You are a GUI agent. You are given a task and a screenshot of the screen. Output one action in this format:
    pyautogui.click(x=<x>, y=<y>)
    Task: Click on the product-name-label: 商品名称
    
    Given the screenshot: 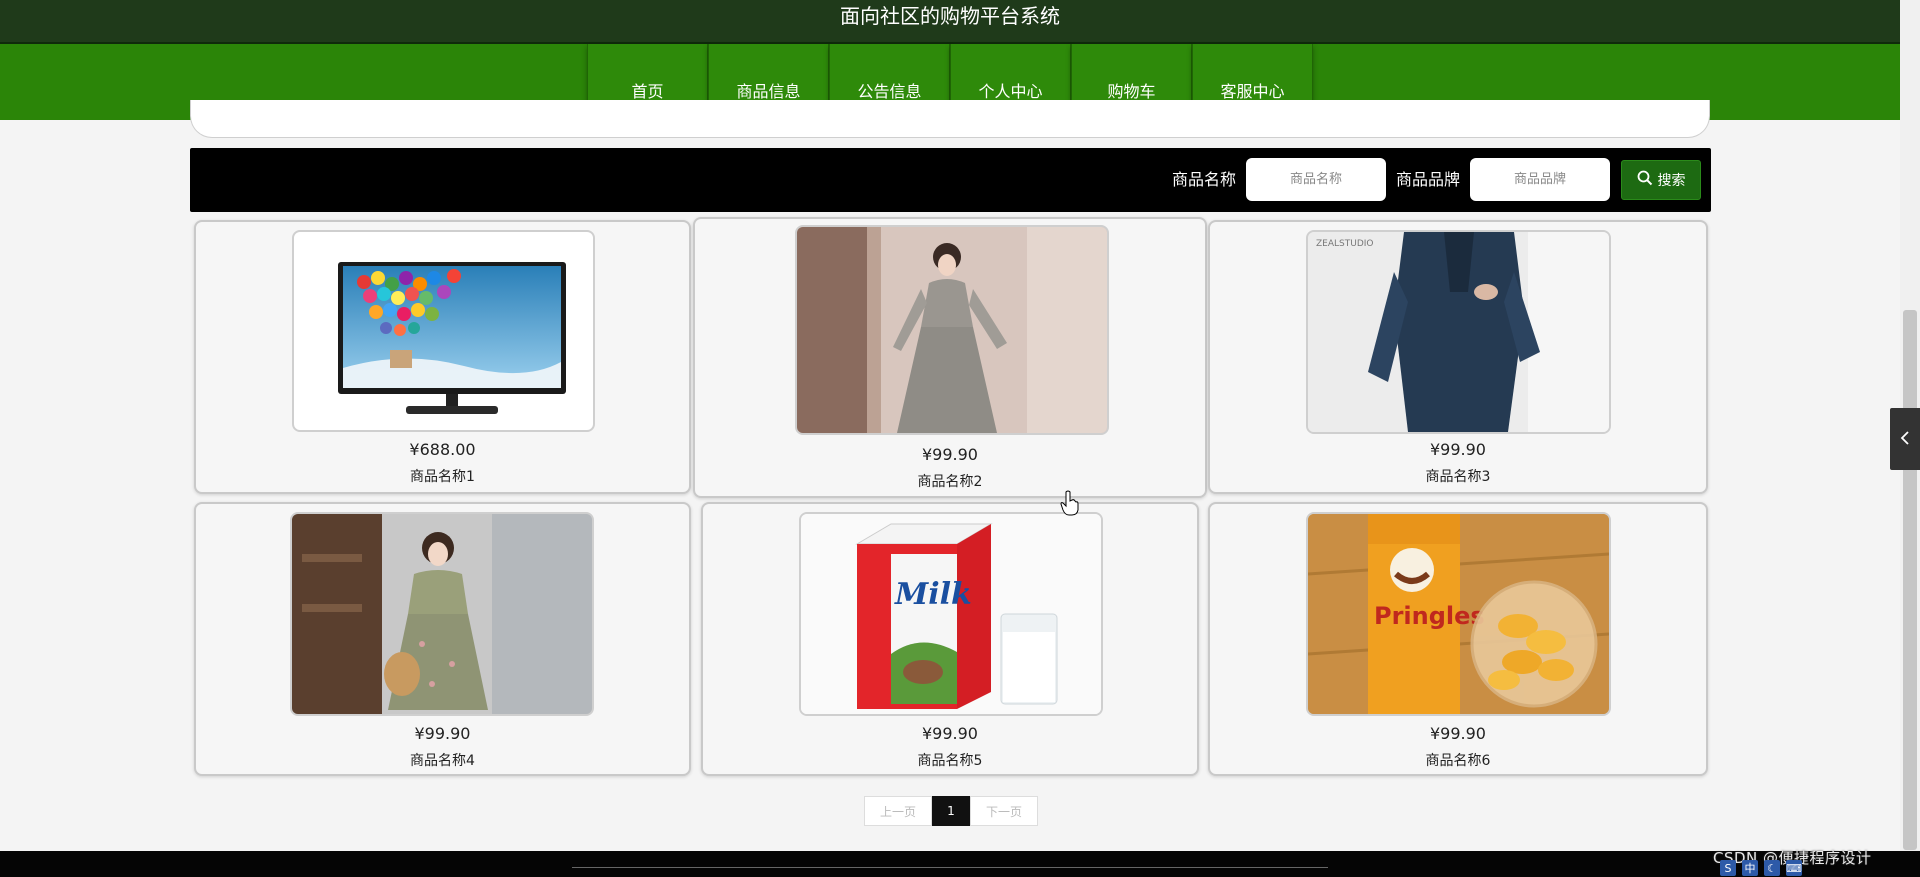 What is the action you would take?
    pyautogui.click(x=1204, y=179)
    